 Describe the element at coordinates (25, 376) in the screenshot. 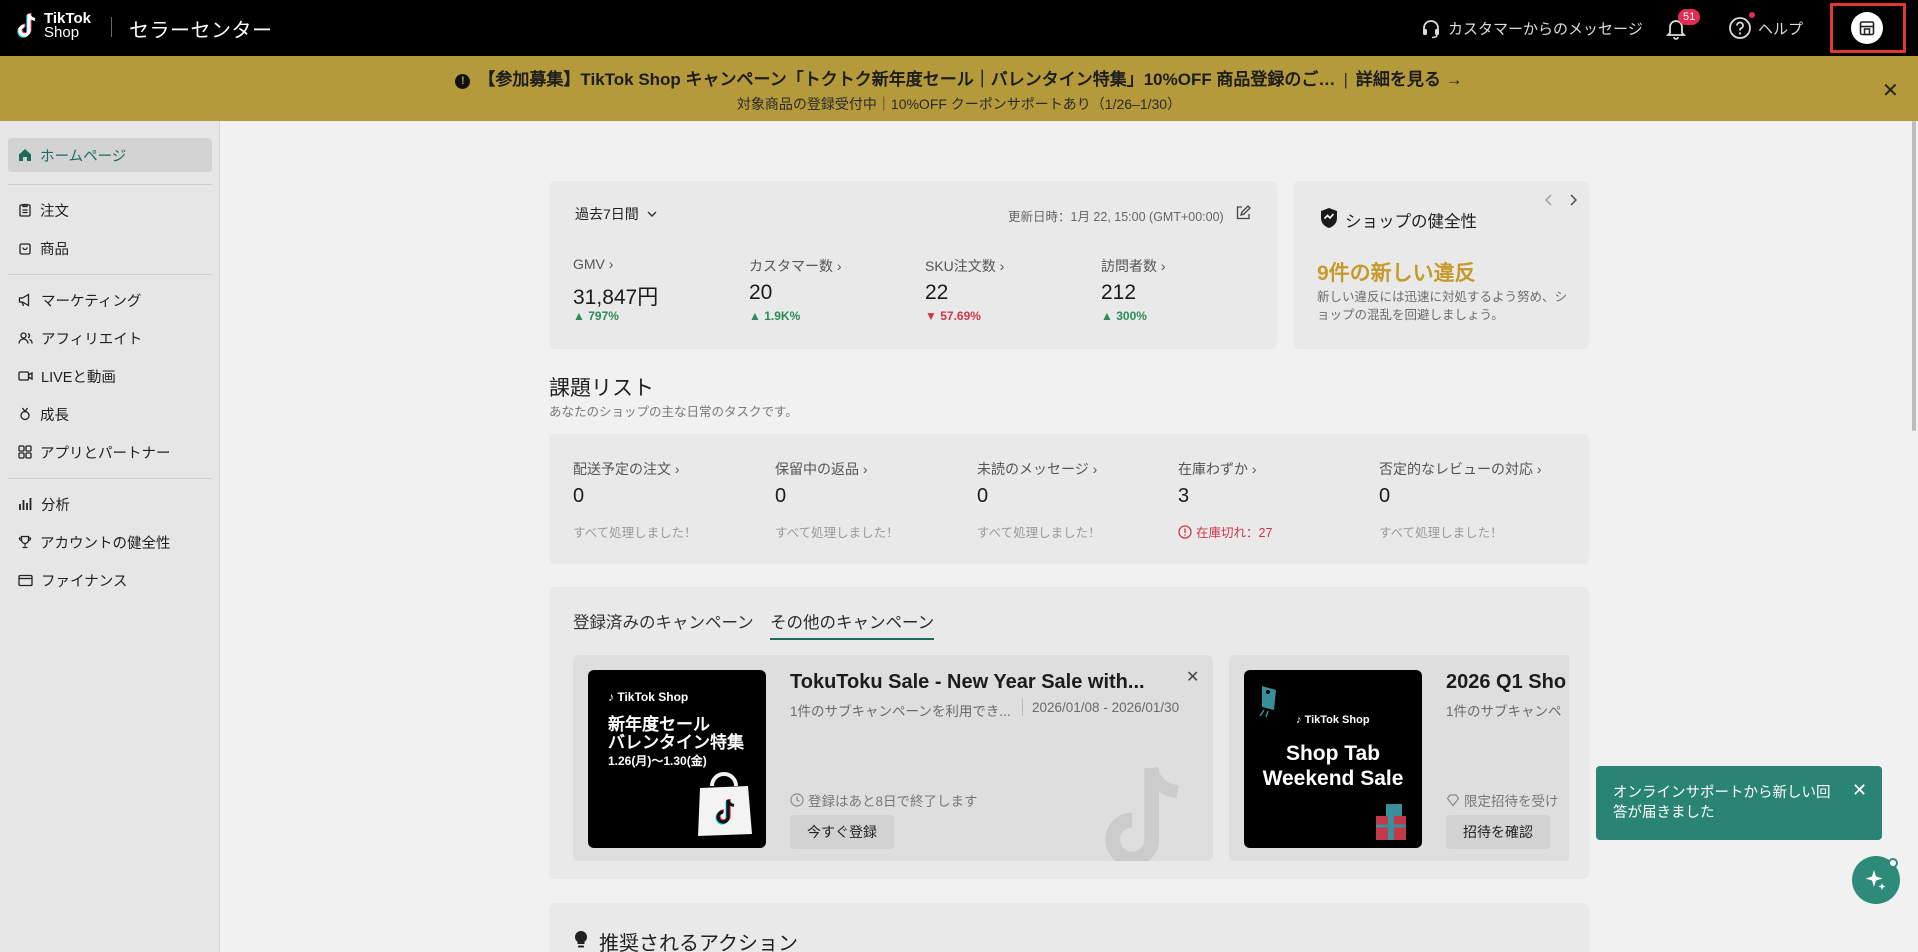

I see `video-icon` at that location.